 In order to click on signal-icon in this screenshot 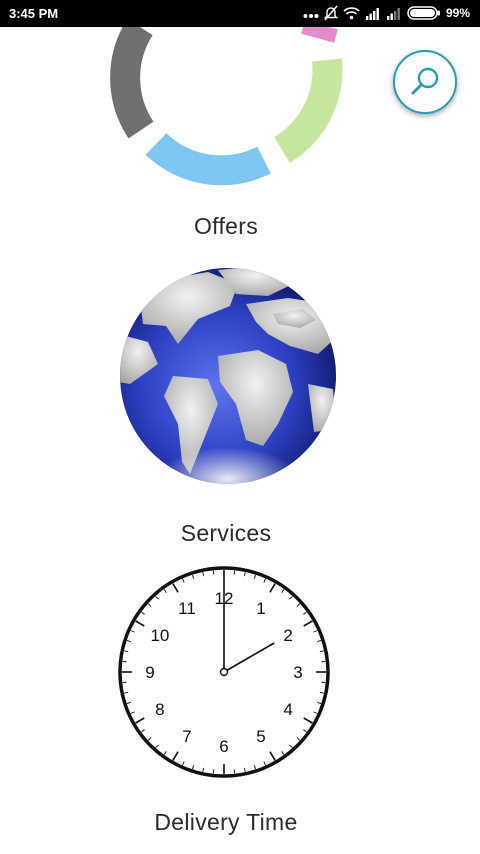, I will do `click(372, 14)`.